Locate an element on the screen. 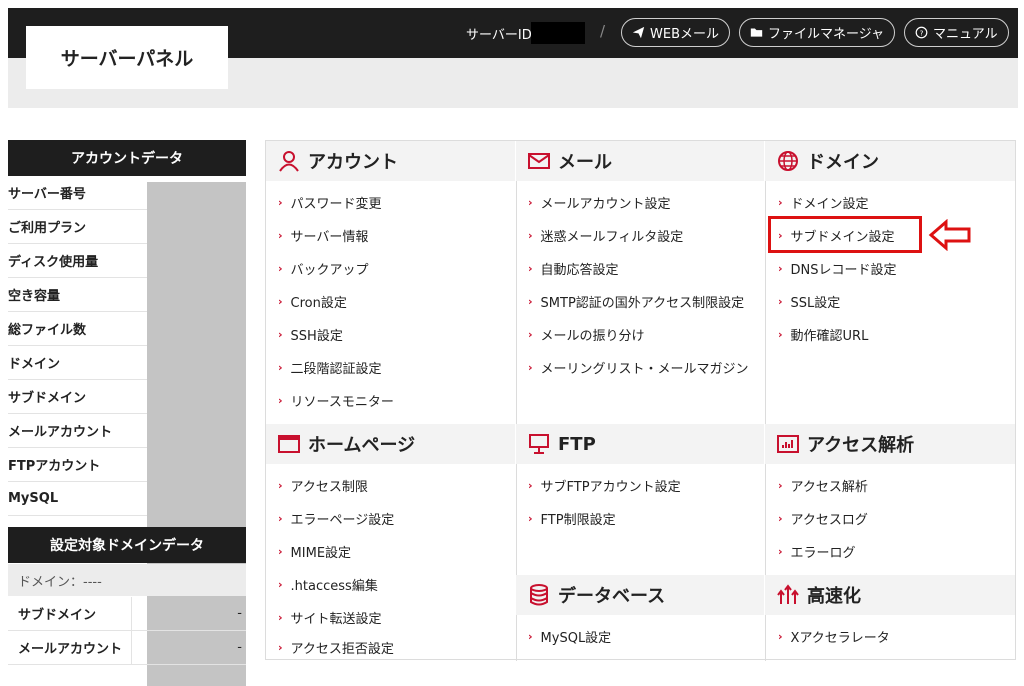  selected-domain: ドメイン：---- is located at coordinates (127, 580).